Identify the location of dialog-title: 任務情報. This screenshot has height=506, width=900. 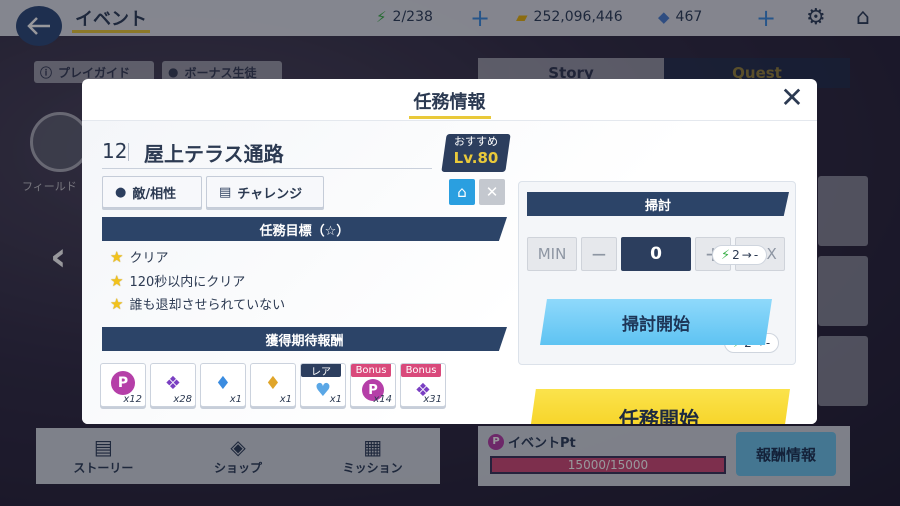
(449, 102).